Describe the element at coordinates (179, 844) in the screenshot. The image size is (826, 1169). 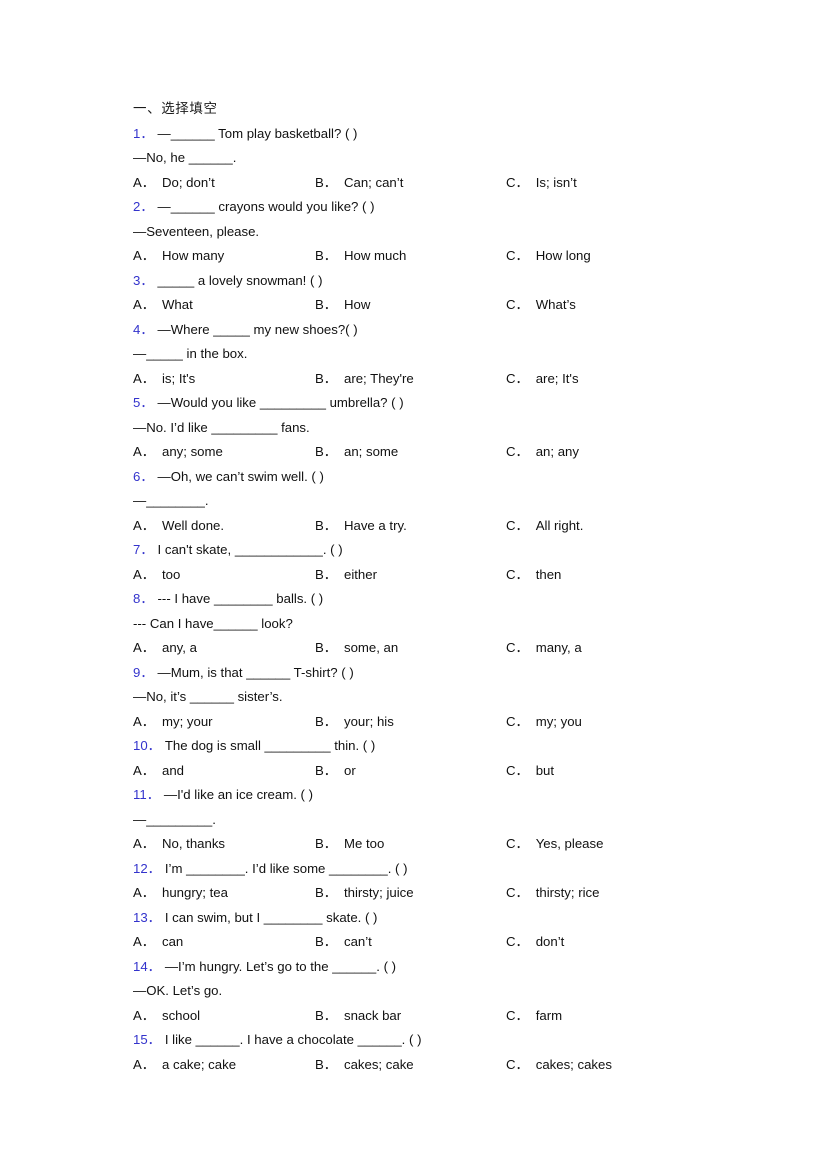
I see `option-a: A． No, thanks` at that location.